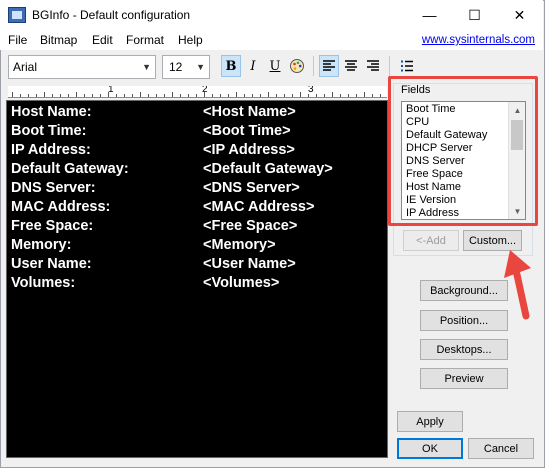 This screenshot has height=468, width=545. Describe the element at coordinates (474, 15) in the screenshot. I see `maximize-button: ☐` at that location.